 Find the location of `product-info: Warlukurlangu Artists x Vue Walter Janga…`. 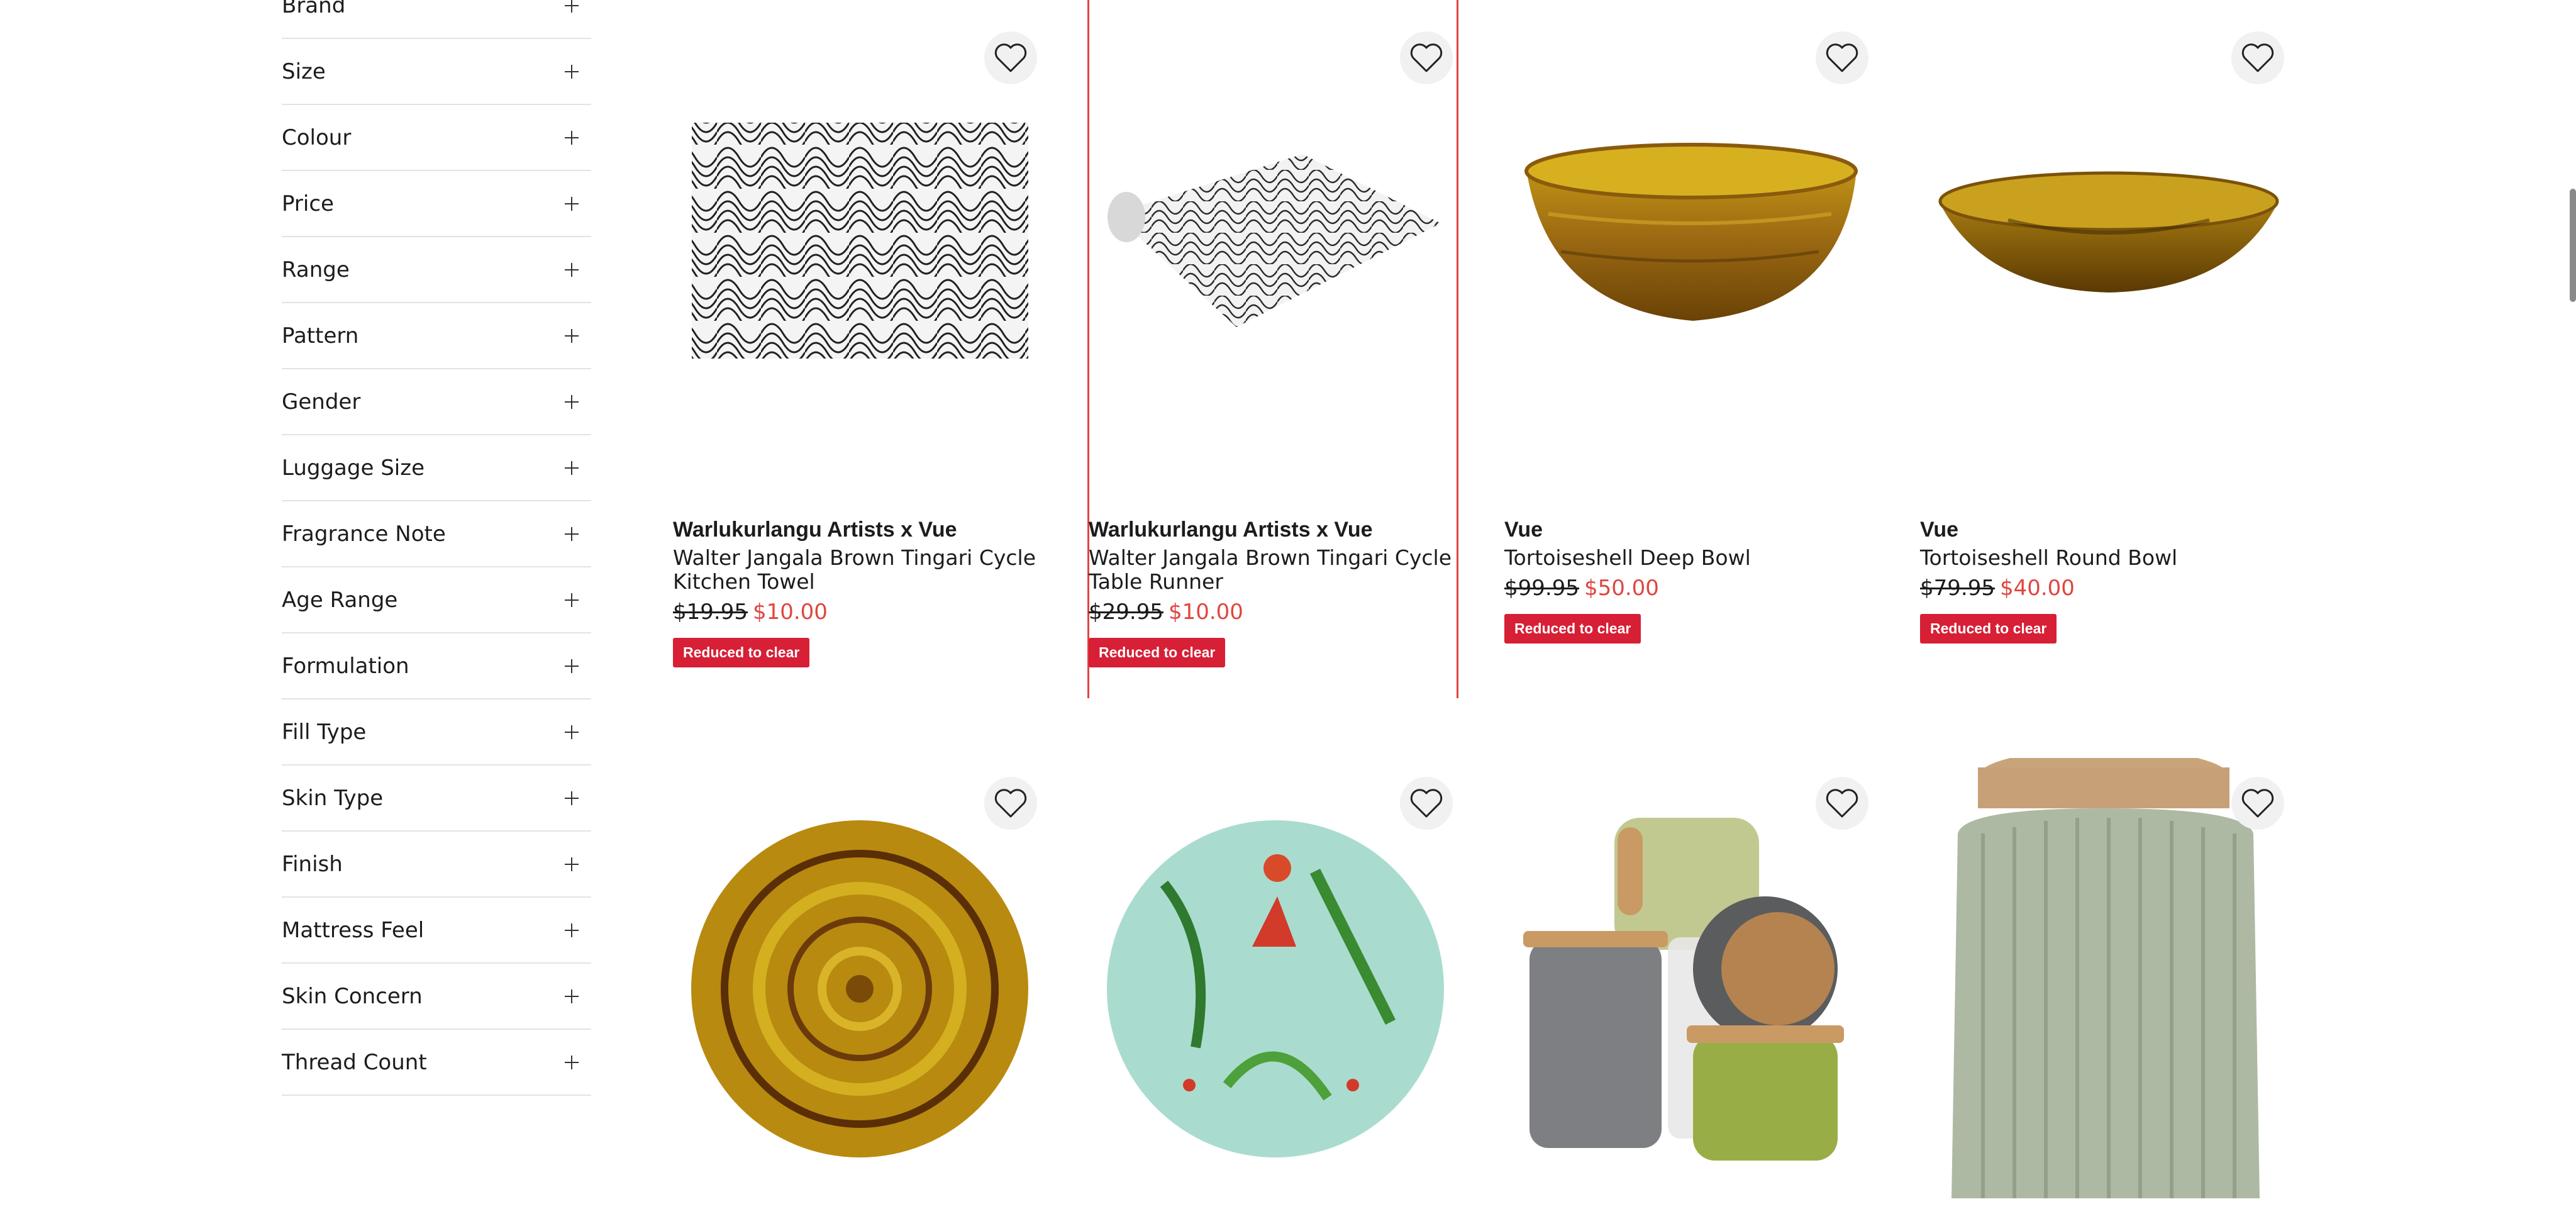

product-info: Warlukurlangu Artists x Vue Walter Janga… is located at coordinates (1284, 591).